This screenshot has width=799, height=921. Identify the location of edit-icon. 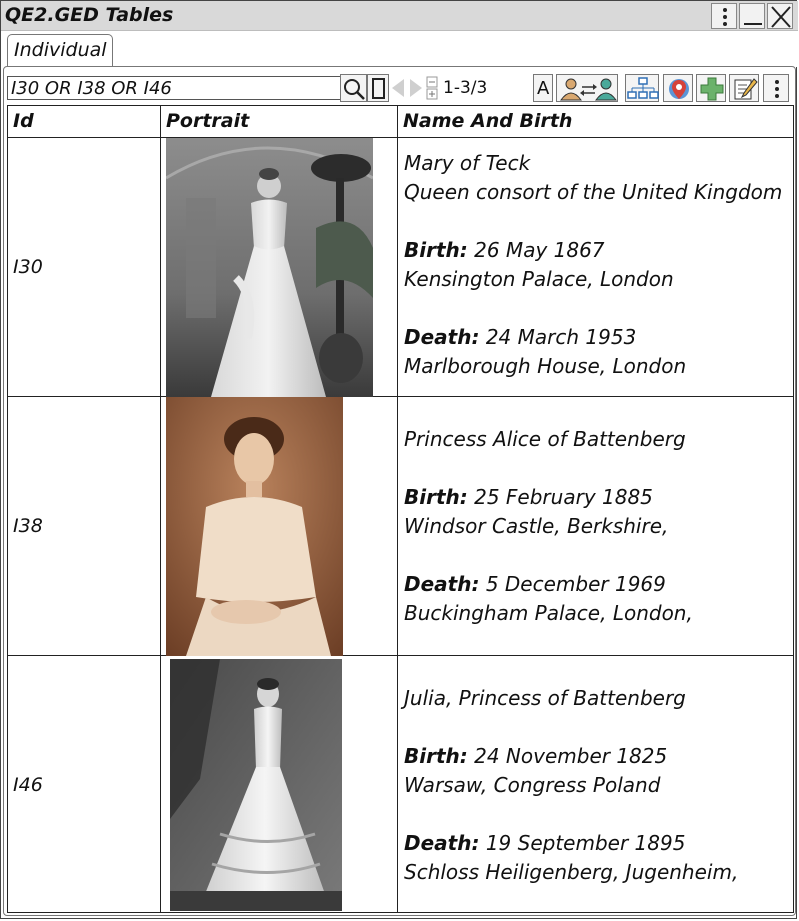
(746, 89).